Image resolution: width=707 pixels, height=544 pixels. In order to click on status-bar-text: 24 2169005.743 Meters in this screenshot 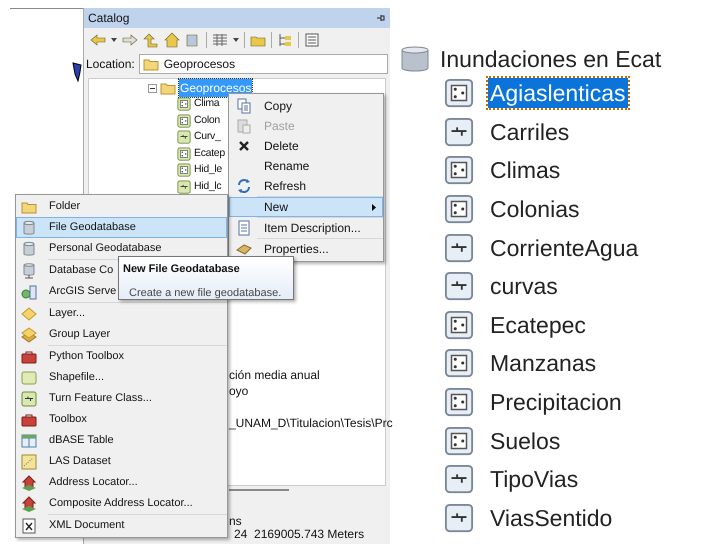, I will do `click(299, 534)`.